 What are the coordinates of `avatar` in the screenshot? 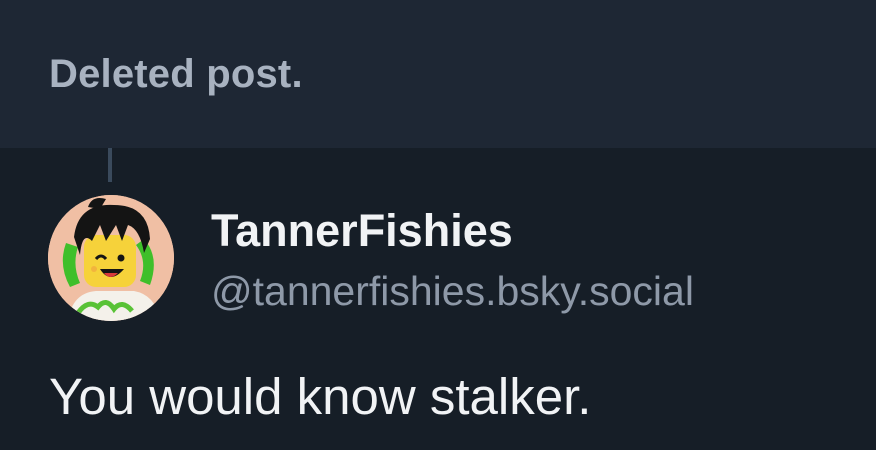 It's located at (111, 258).